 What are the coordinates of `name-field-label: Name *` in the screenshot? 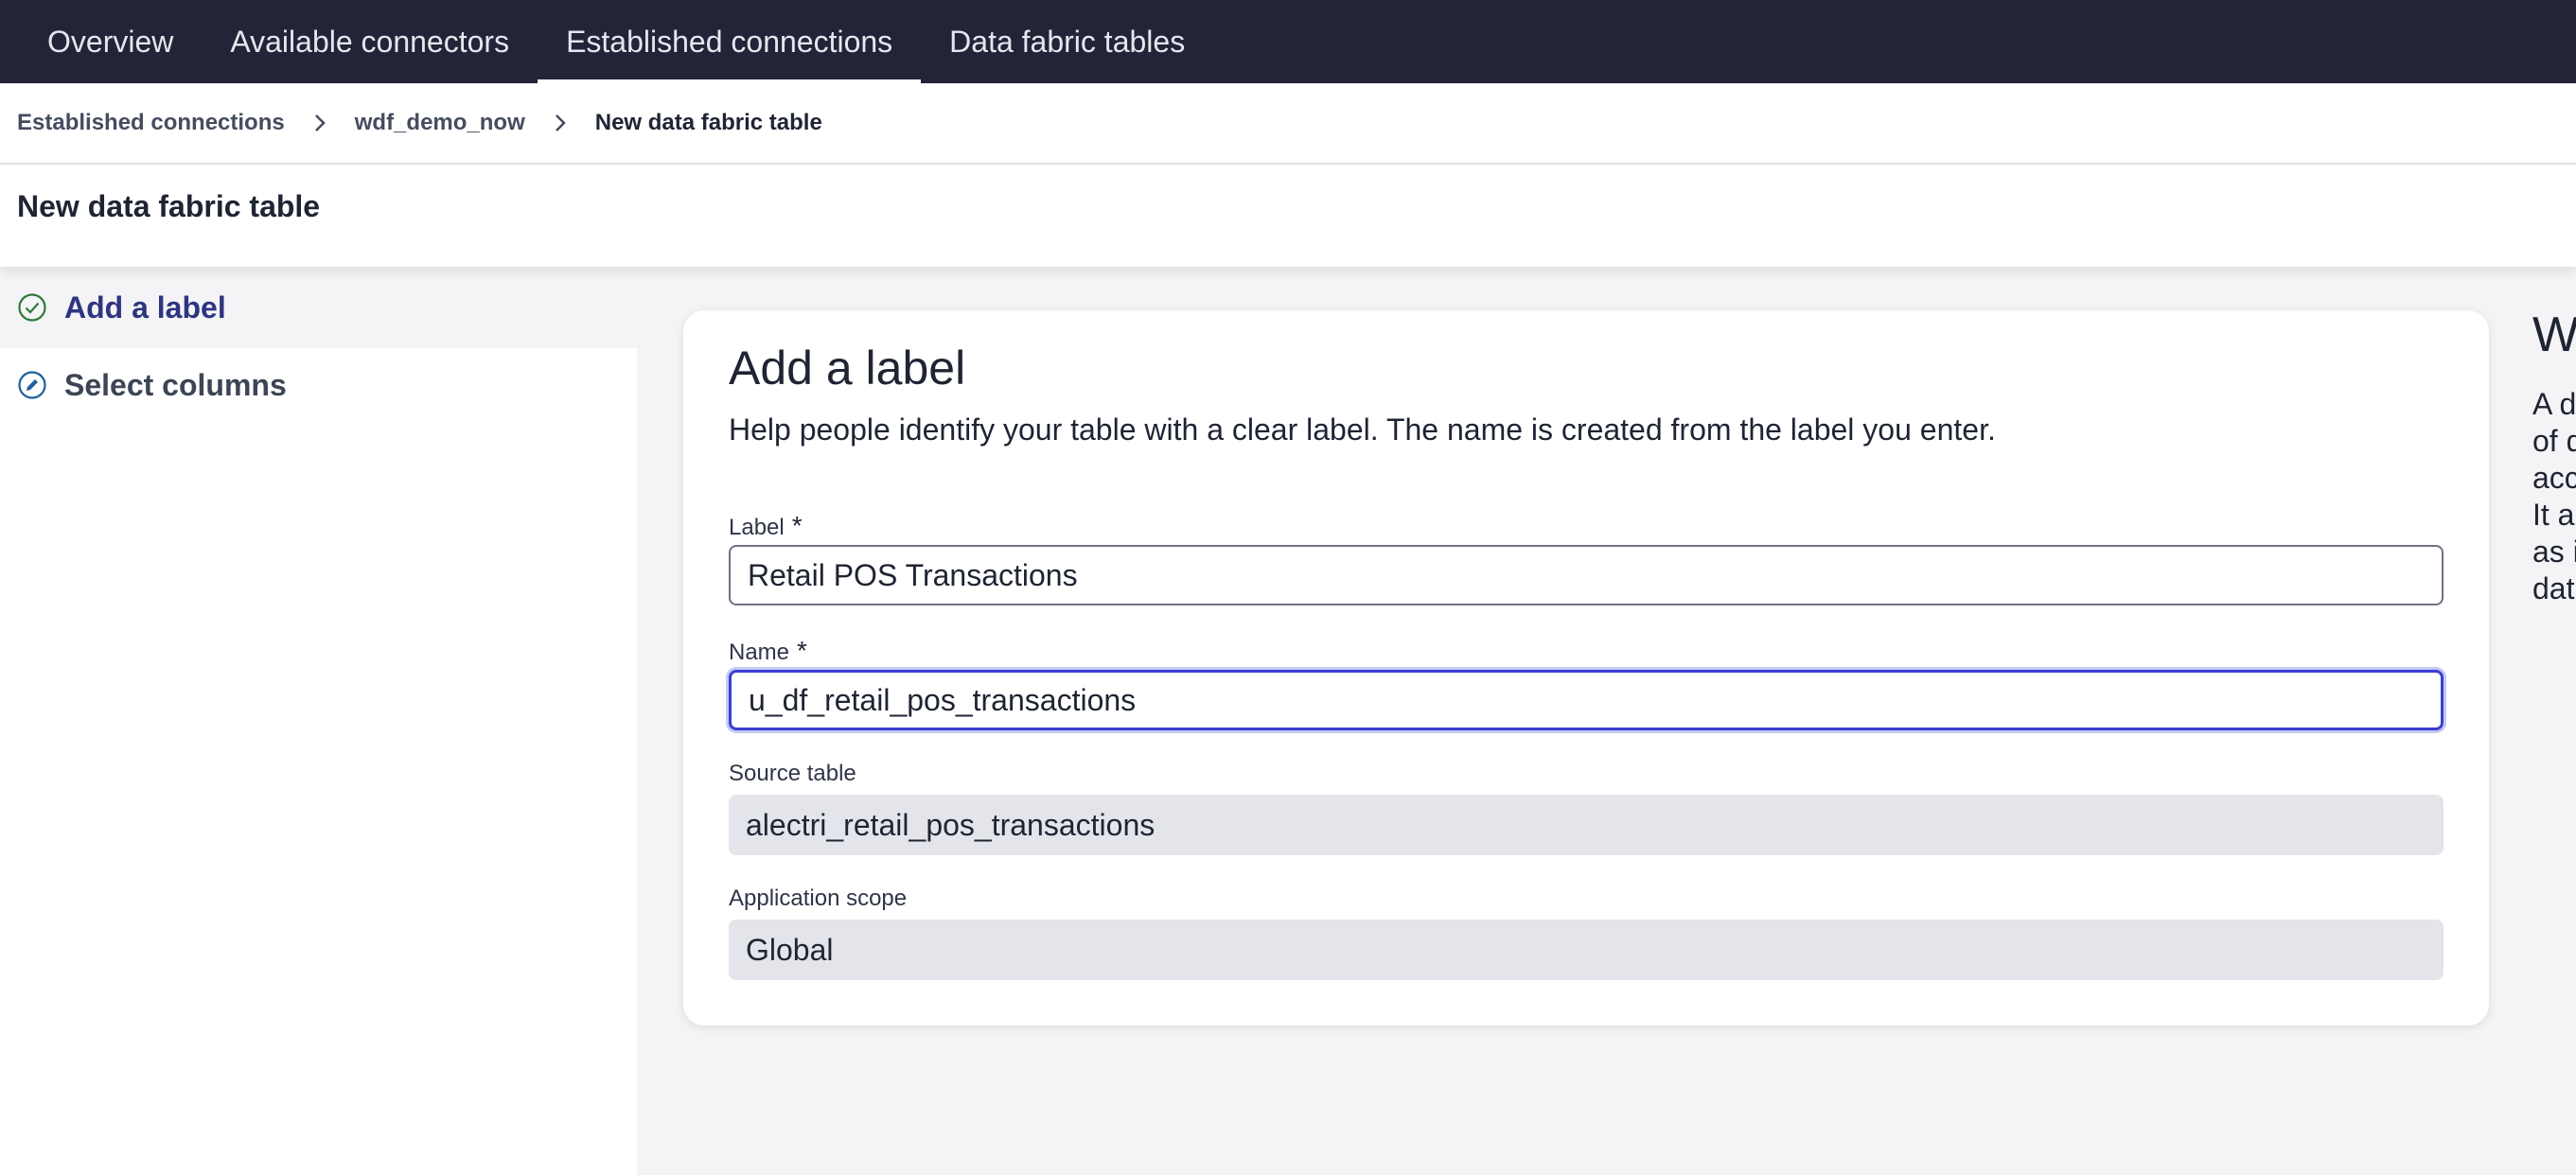 It's located at (768, 650).